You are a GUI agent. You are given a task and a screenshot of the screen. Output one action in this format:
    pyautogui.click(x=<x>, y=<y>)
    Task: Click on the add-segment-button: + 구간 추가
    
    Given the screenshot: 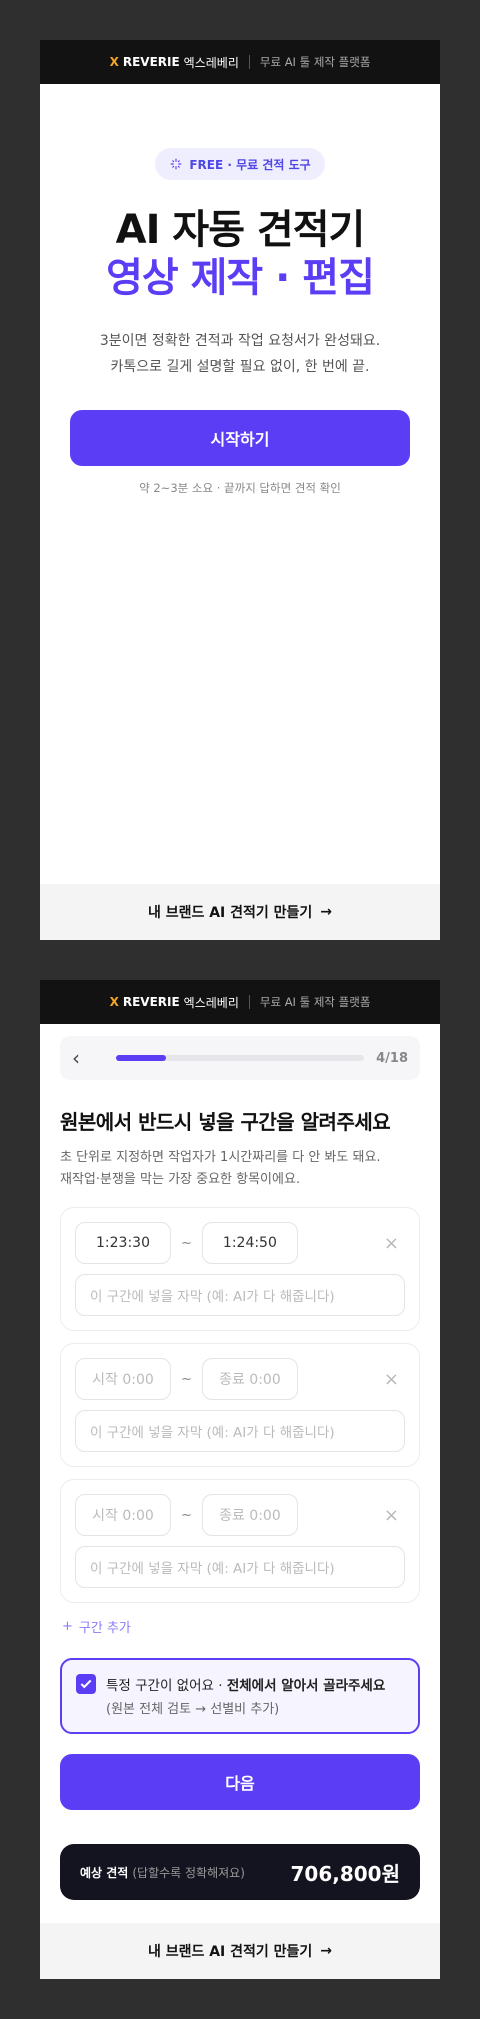 What is the action you would take?
    pyautogui.click(x=240, y=1626)
    